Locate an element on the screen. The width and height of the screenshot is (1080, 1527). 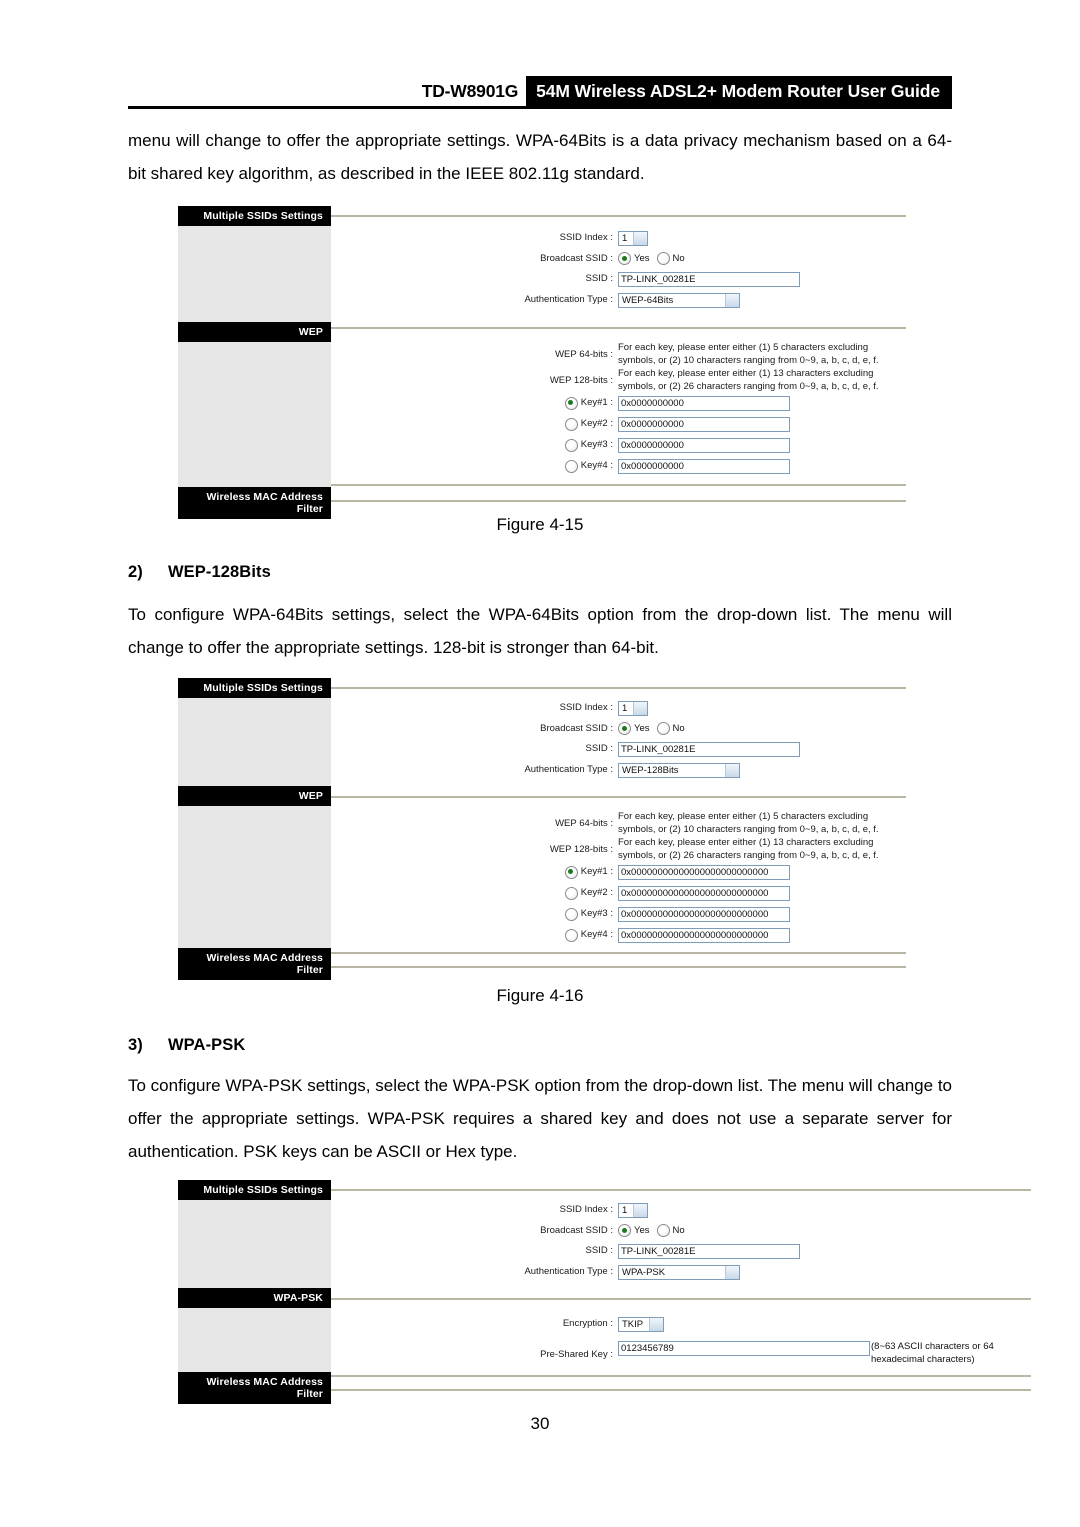
encryption-select: TKIP is located at coordinates (641, 1324).